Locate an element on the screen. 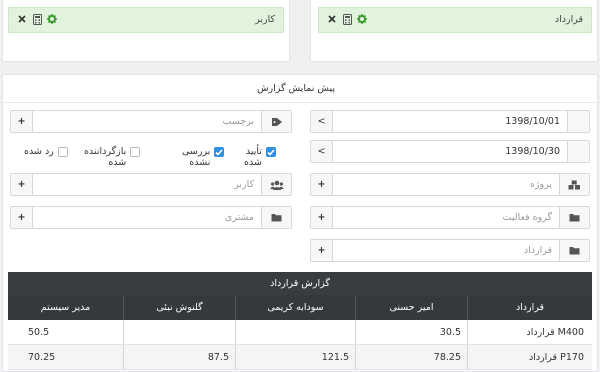 The height and width of the screenshot is (372, 600). panel-header: پیش نمایش گزارش is located at coordinates (300, 89).